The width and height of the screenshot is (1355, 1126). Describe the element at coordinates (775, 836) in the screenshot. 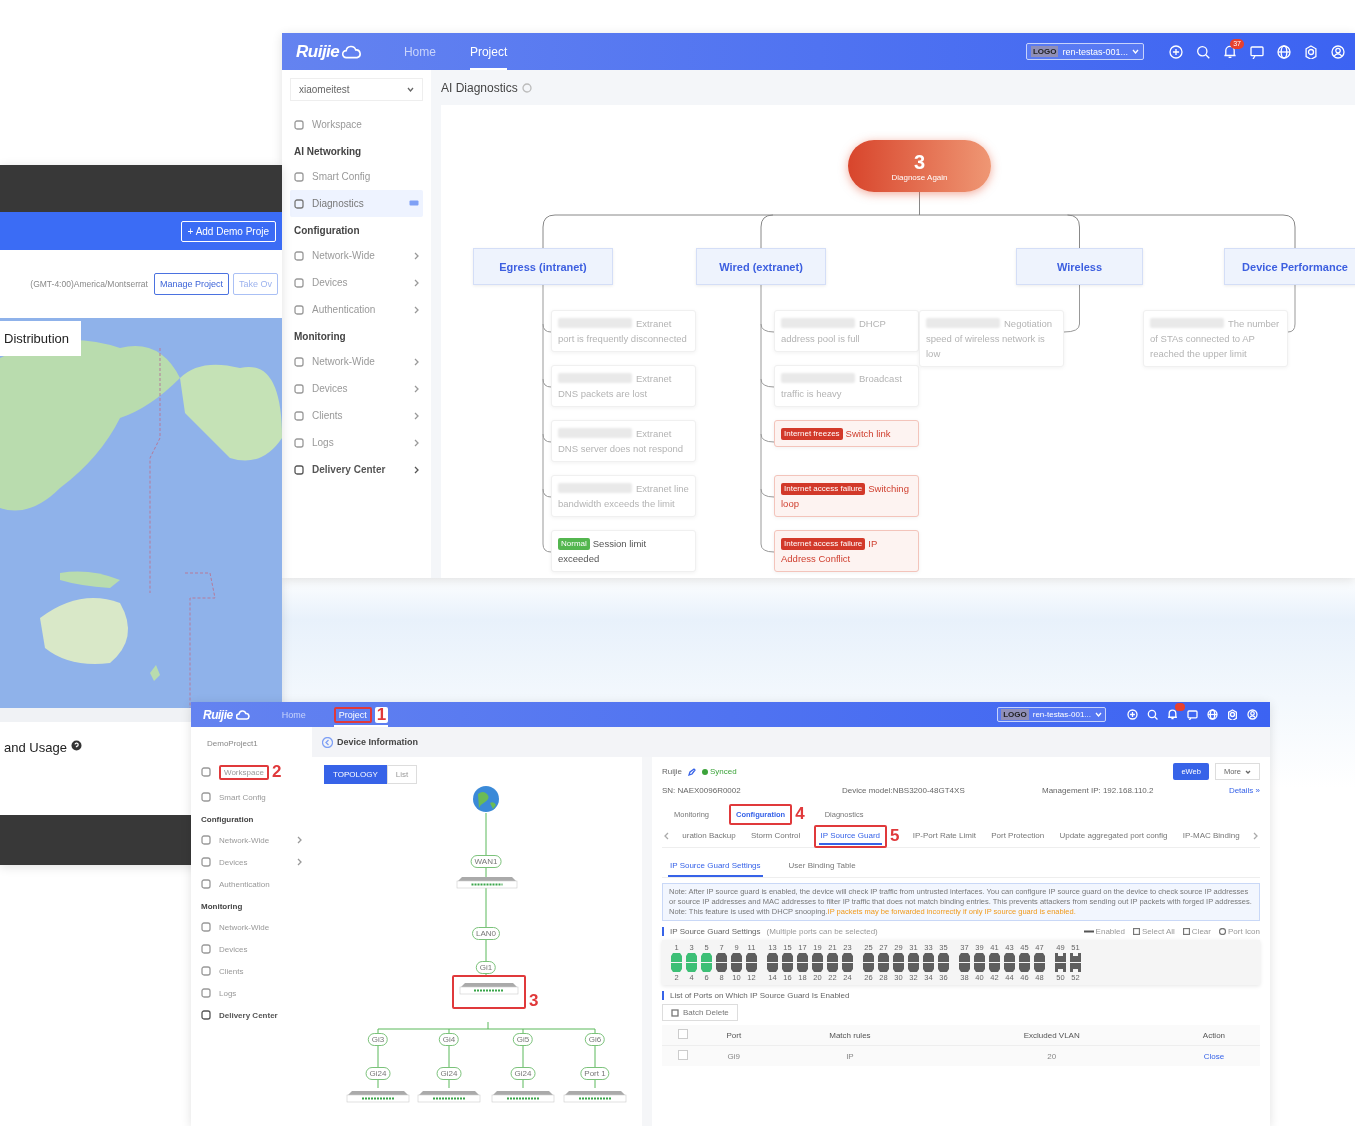

I see `sub-tab: Storm Control` at that location.